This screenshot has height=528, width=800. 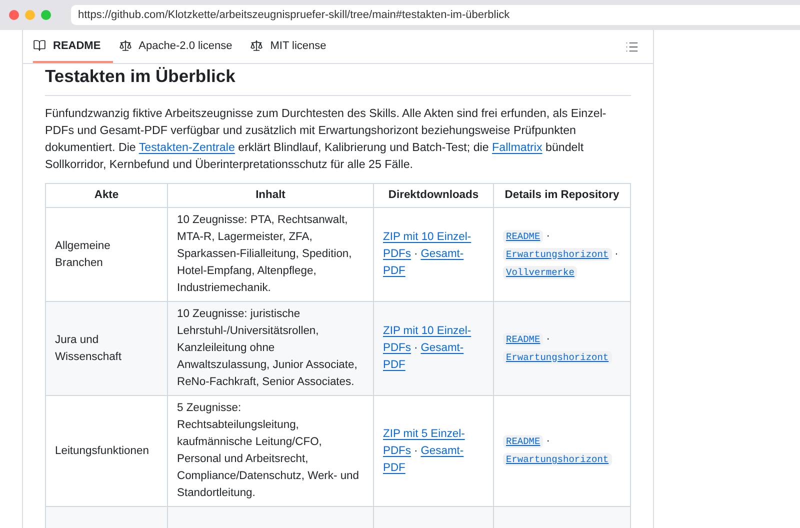 I want to click on close-window-dot, so click(x=14, y=15).